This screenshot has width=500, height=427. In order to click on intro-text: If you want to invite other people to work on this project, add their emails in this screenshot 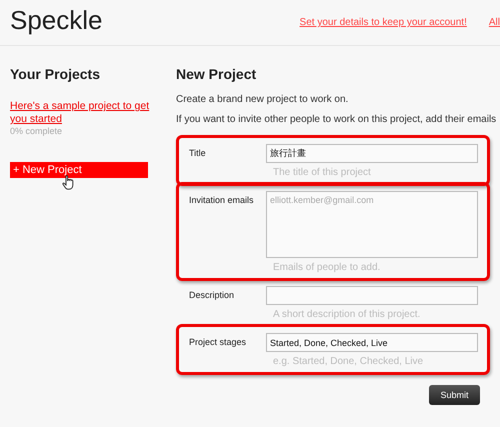, I will do `click(337, 119)`.